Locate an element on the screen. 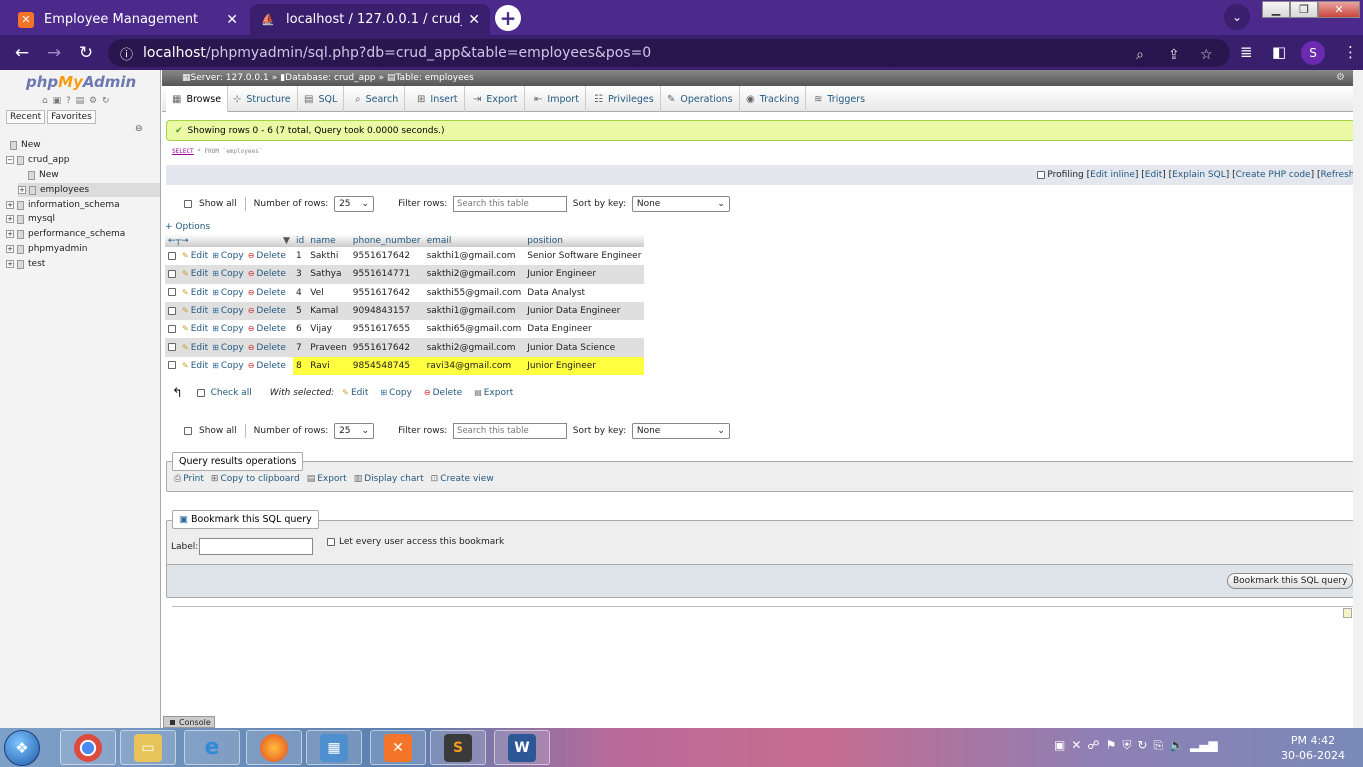 The image size is (1363, 767). share-icon: ⇪ is located at coordinates (1174, 55).